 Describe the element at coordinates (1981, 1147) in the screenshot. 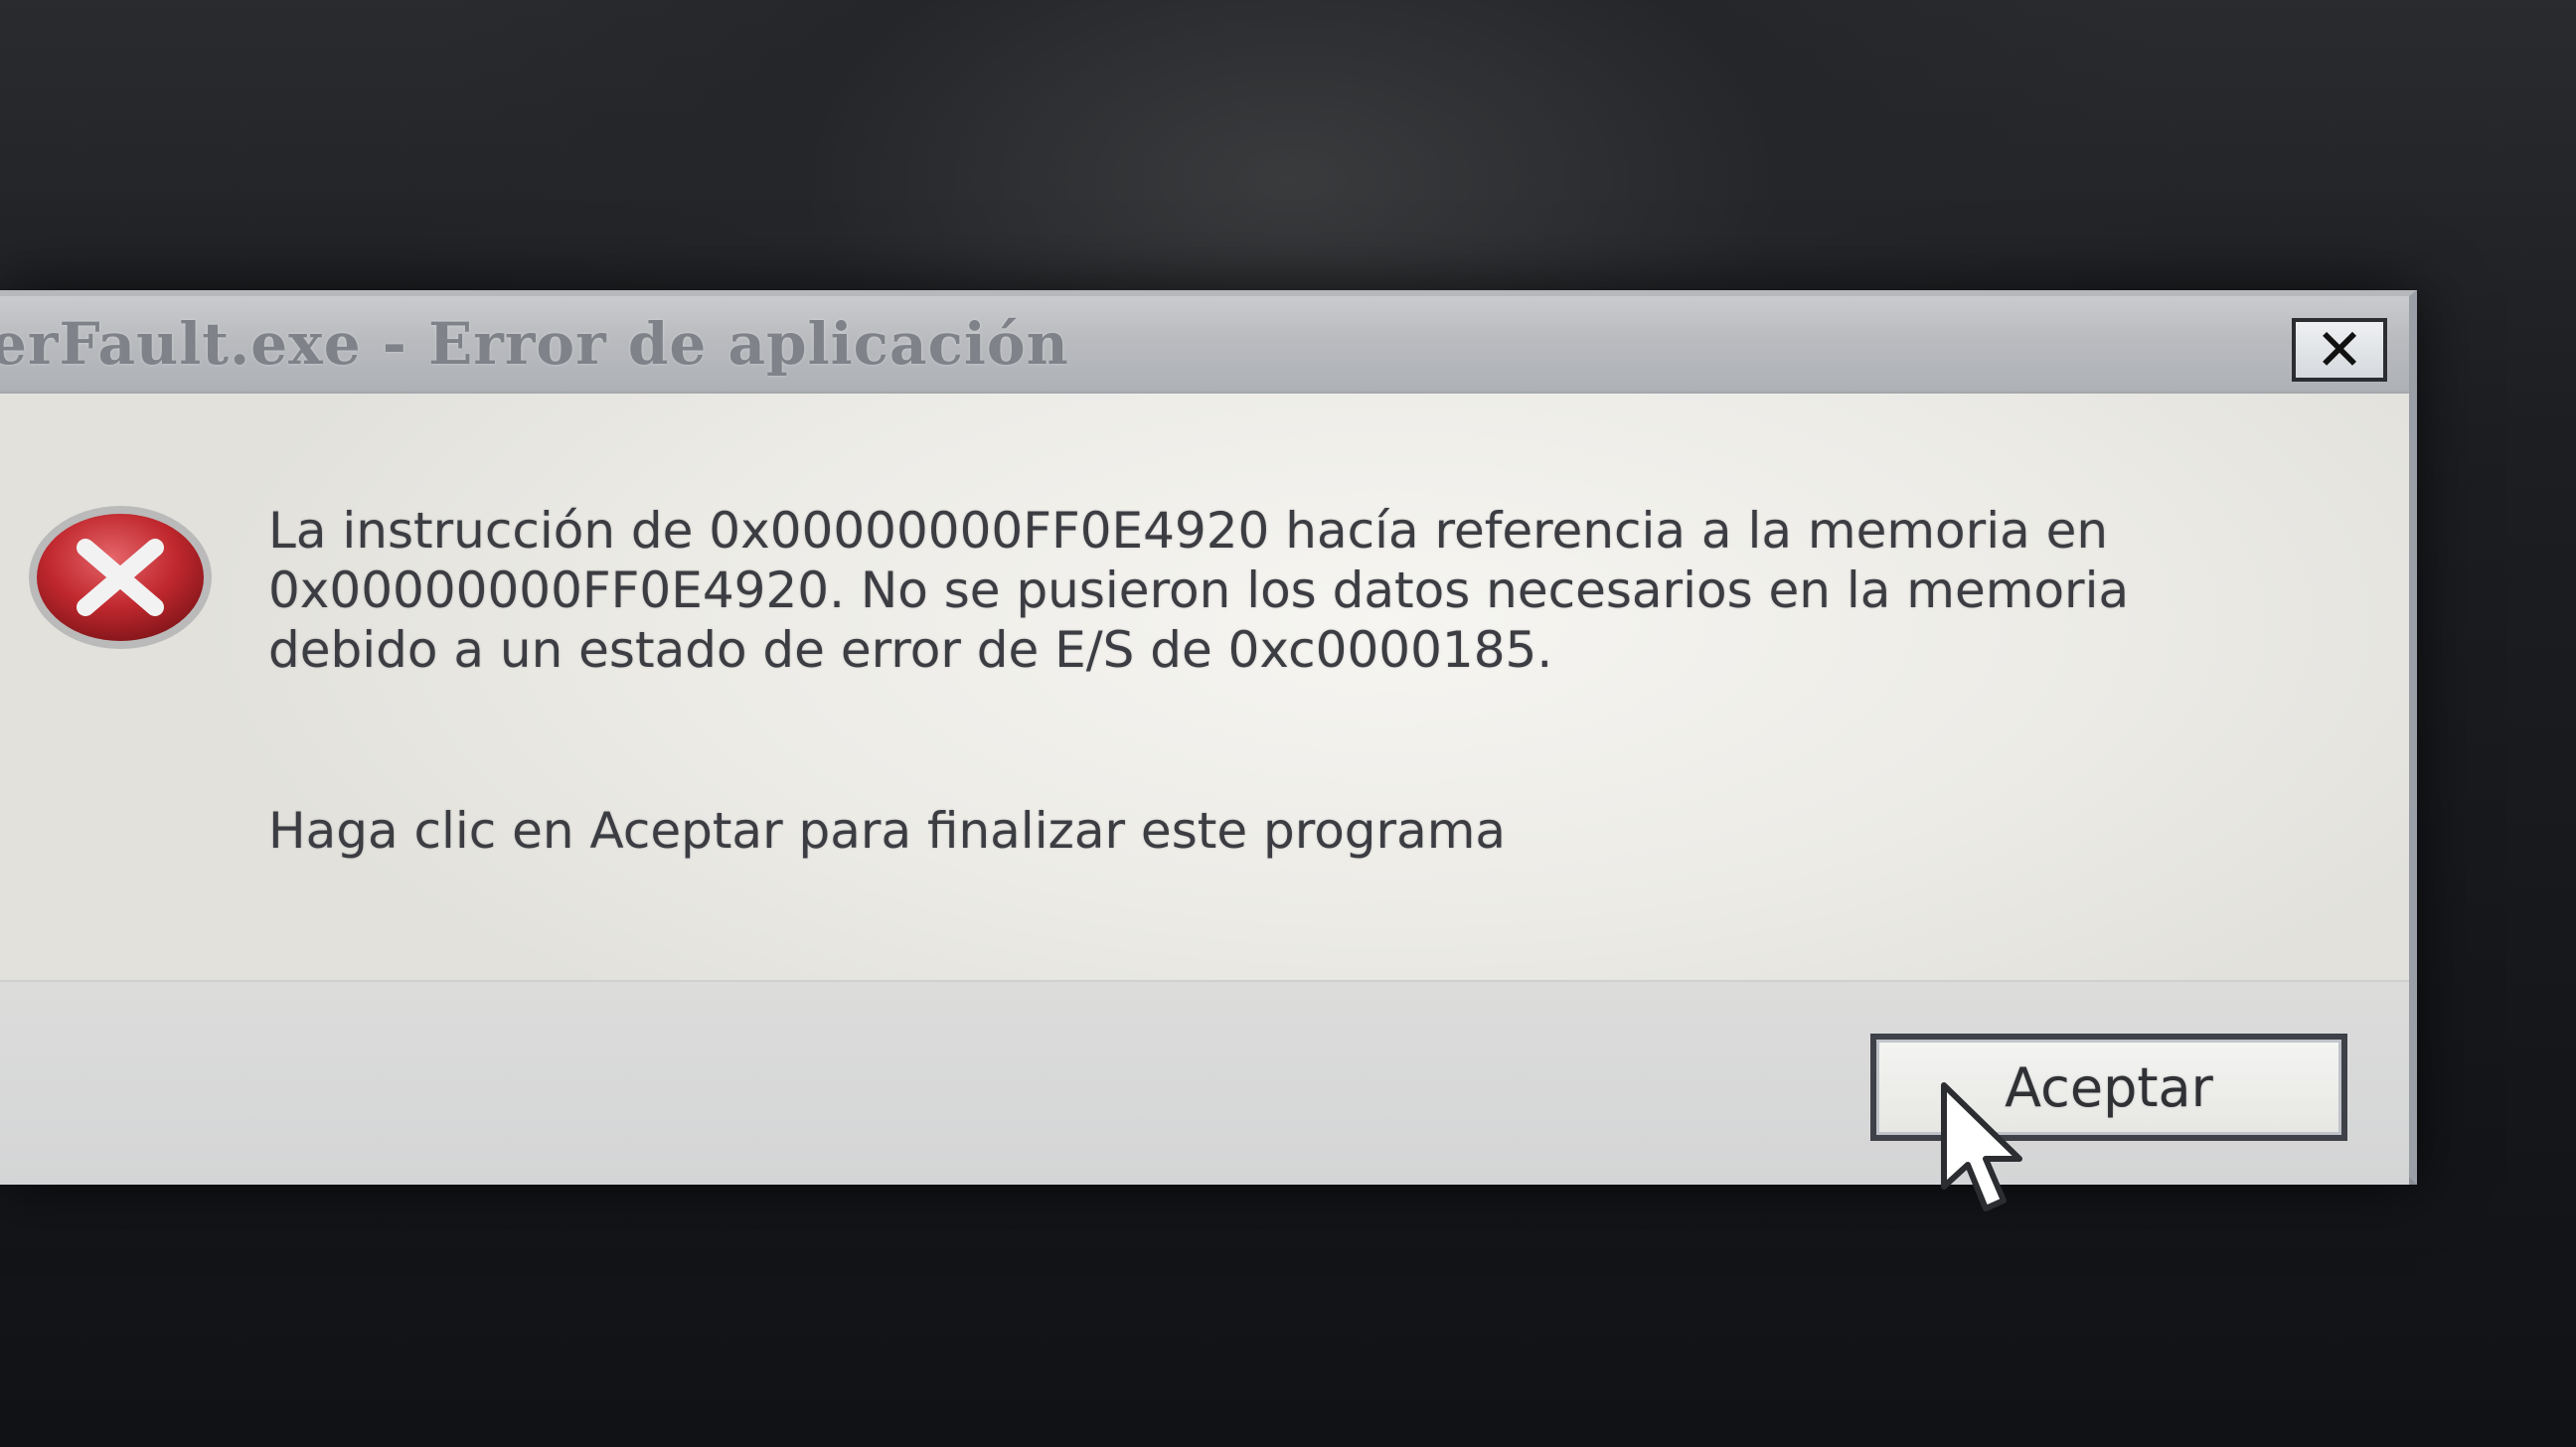

I see `mouse-cursor-icon` at that location.